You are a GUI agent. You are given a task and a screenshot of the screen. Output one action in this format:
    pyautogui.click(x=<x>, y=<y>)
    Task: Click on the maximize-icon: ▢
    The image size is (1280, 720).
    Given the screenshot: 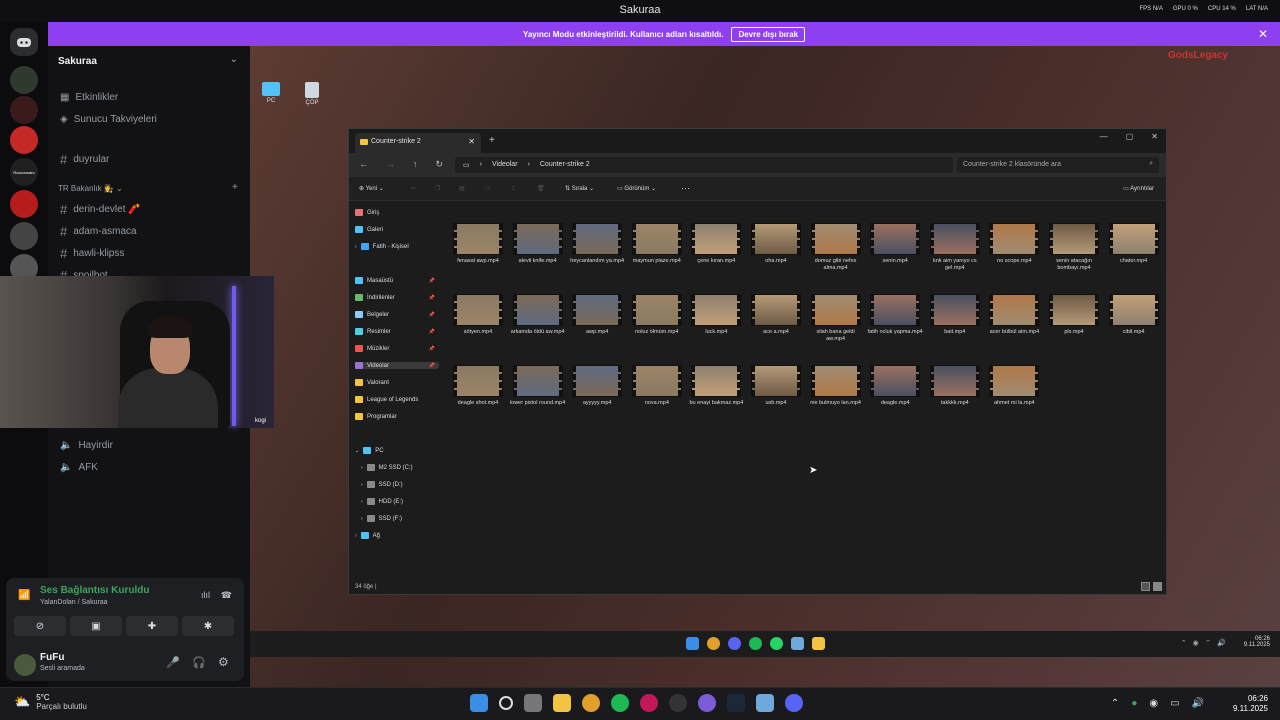 What is the action you would take?
    pyautogui.click(x=1130, y=136)
    